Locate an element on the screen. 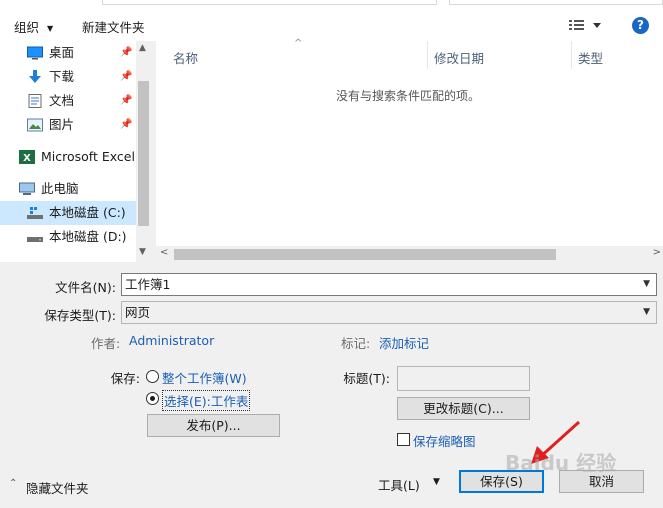  nav-item-this-pc: 此电脑 is located at coordinates (68, 189).